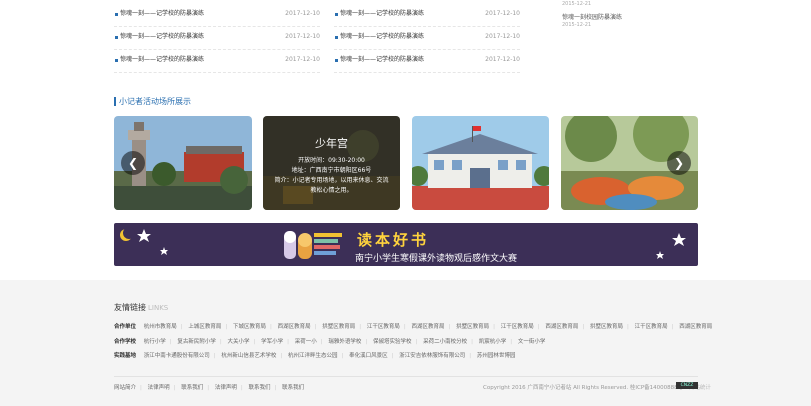 Image resolution: width=811 pixels, height=406 pixels. Describe the element at coordinates (445, 342) in the screenshot. I see `footer-link: 采荷二小南校分校` at that location.